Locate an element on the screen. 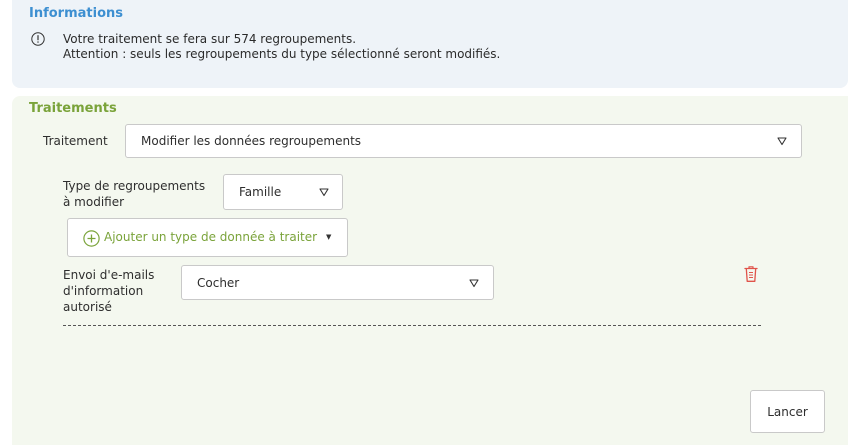 The height and width of the screenshot is (445, 848). treatment-label: Traitement is located at coordinates (75, 141).